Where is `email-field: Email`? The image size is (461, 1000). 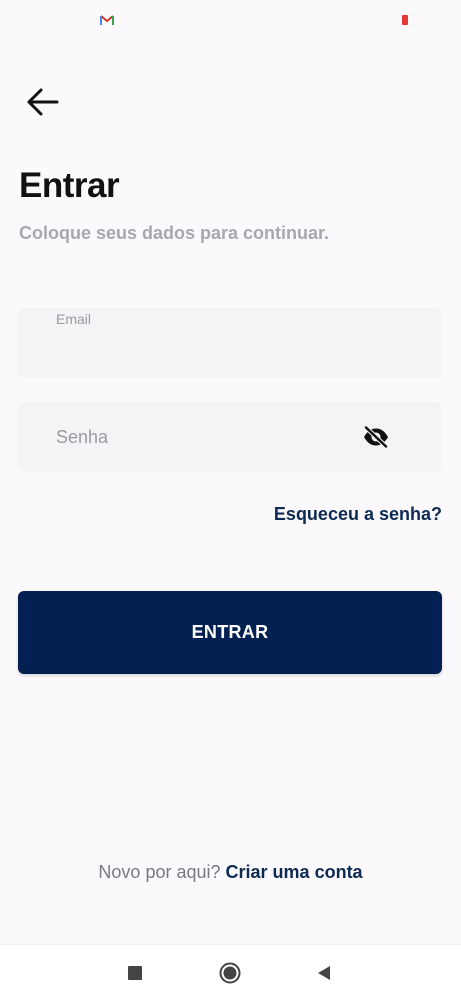
email-field: Email is located at coordinates (230, 343).